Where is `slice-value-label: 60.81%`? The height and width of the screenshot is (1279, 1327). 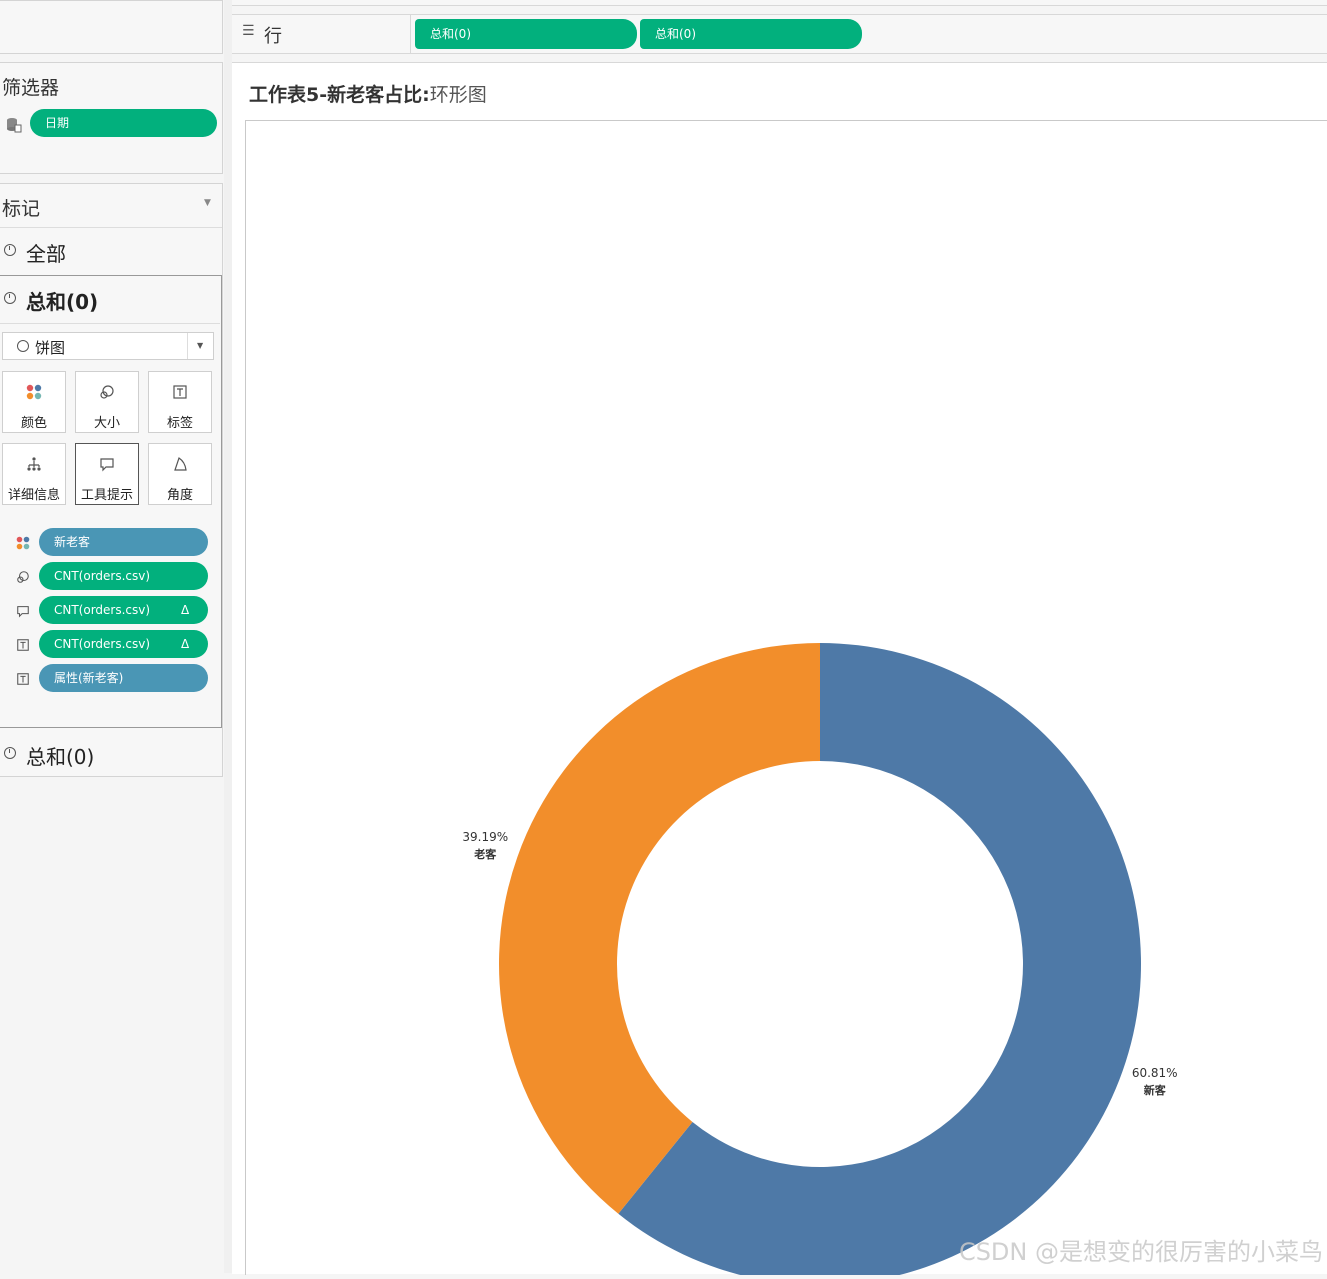
slice-value-label: 60.81% is located at coordinates (1154, 1073).